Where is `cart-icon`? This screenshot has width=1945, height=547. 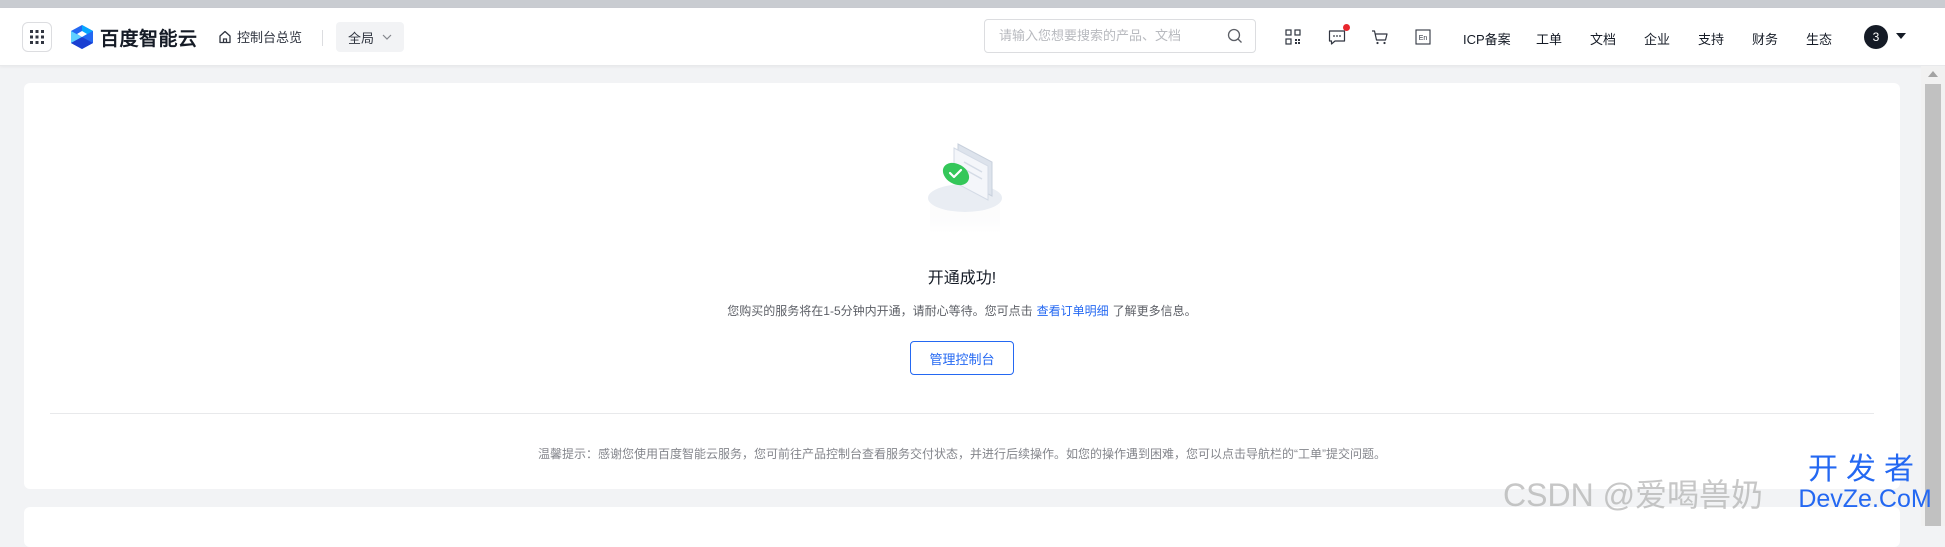 cart-icon is located at coordinates (1380, 37).